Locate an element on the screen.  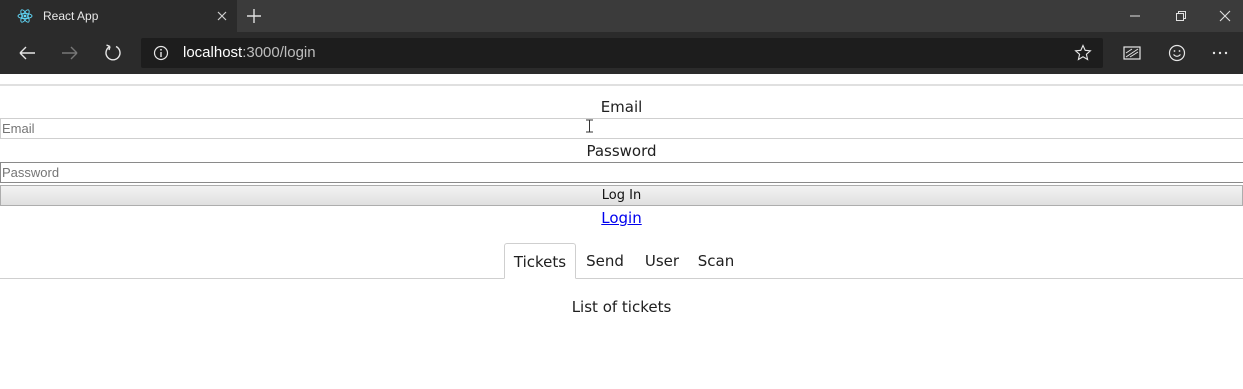
tab-scan: Scan is located at coordinates (716, 261).